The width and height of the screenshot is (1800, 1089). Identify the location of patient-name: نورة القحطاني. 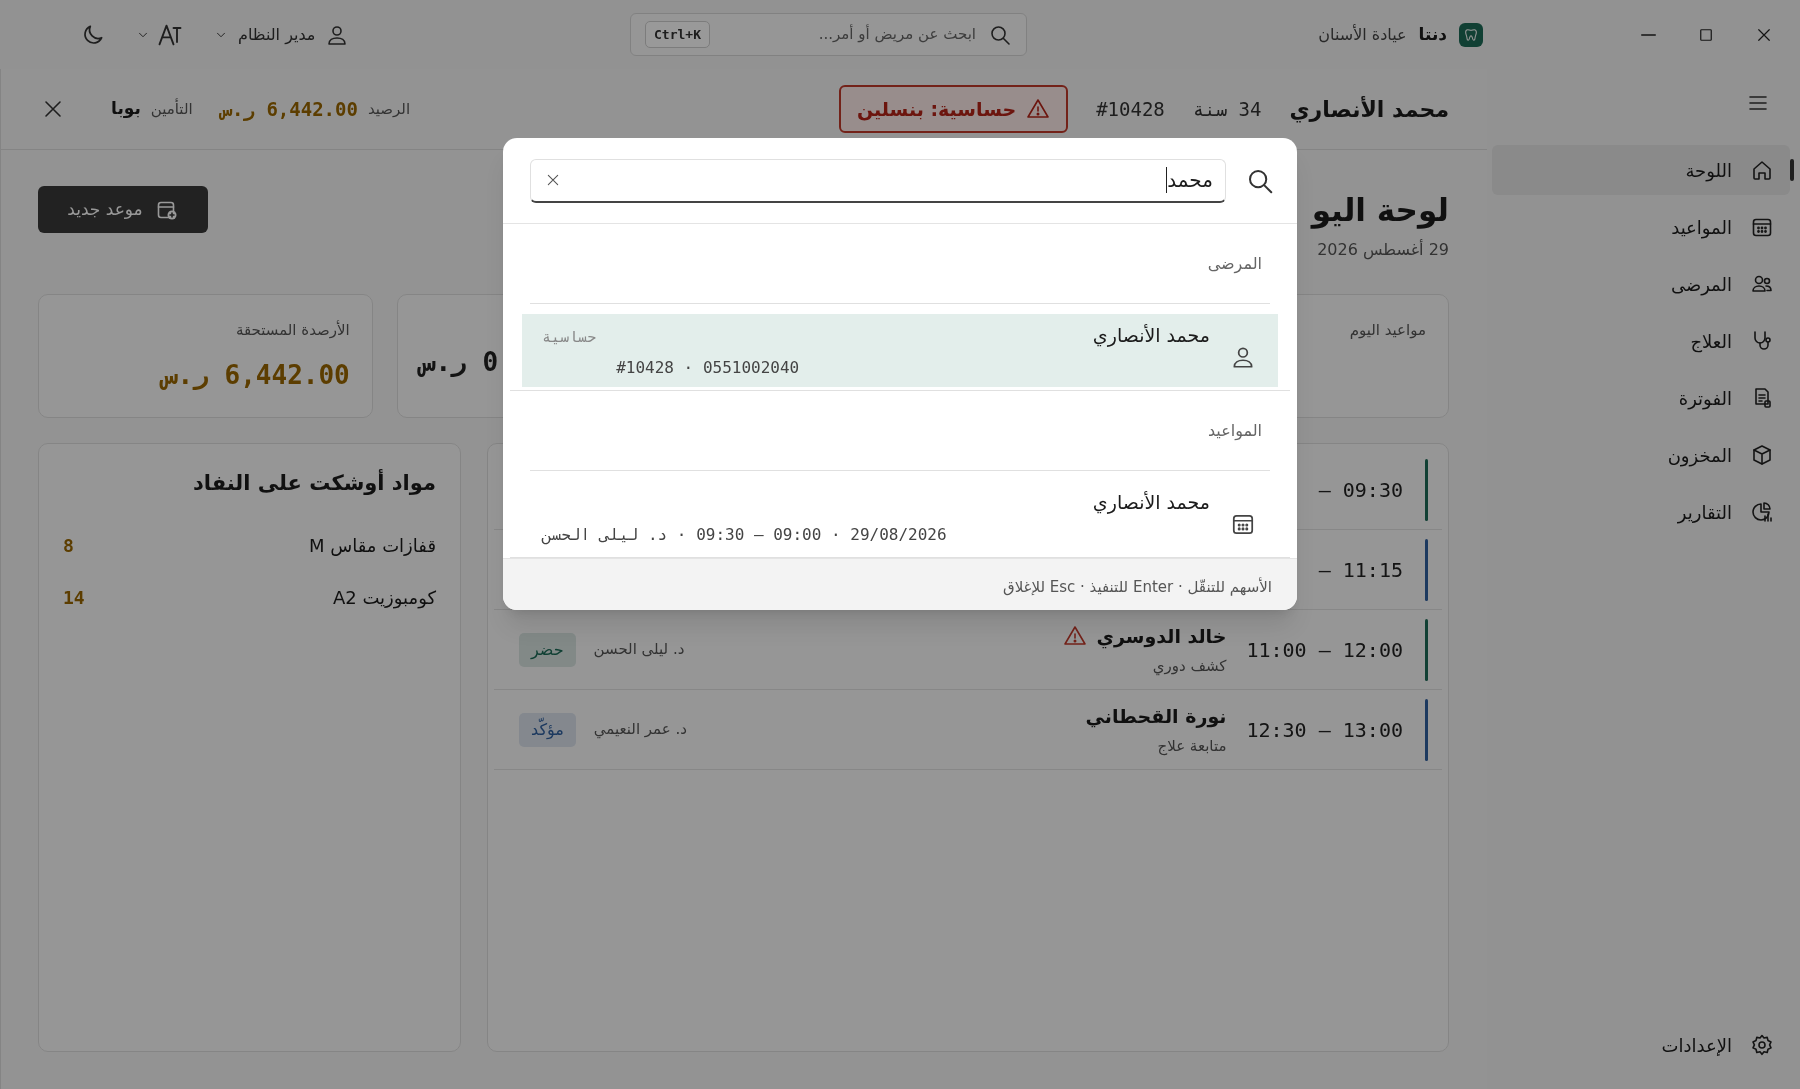
(1156, 717).